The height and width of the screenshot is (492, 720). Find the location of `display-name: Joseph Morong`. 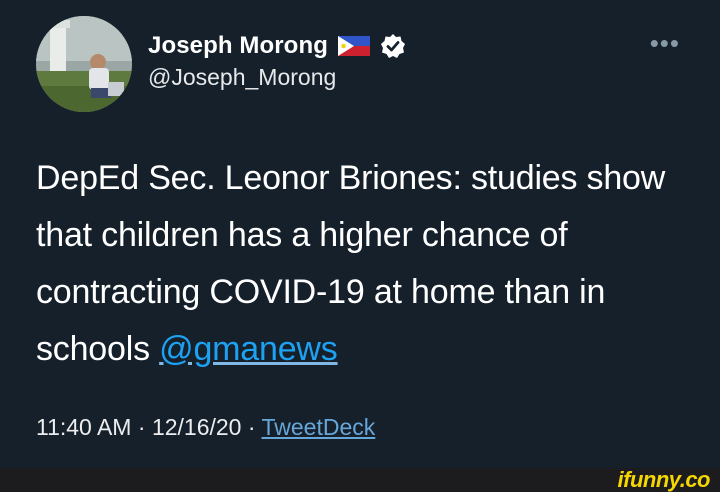

display-name: Joseph Morong is located at coordinates (238, 46).